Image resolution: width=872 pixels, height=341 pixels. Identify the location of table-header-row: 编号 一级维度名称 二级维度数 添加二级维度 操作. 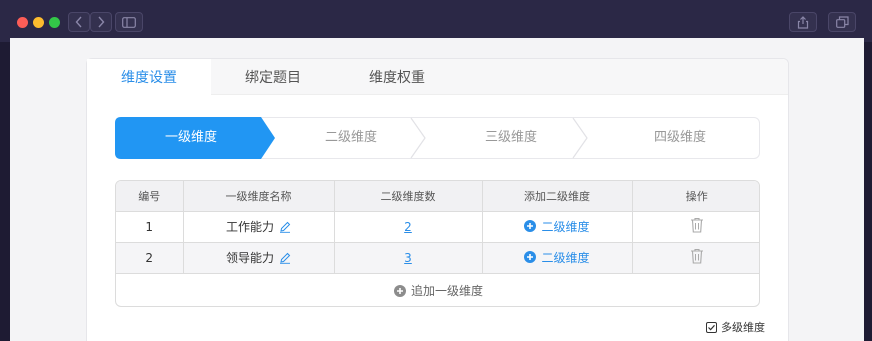
(437, 196).